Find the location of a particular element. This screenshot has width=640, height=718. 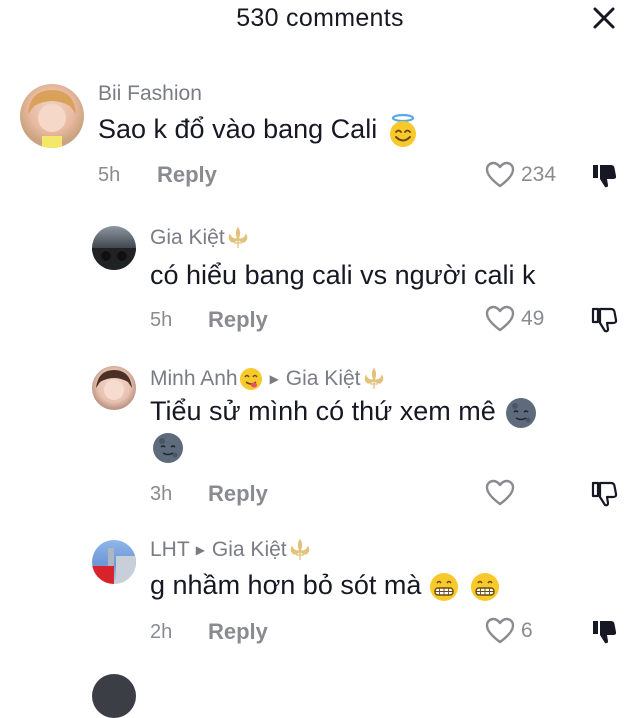

close-icon is located at coordinates (604, 18).